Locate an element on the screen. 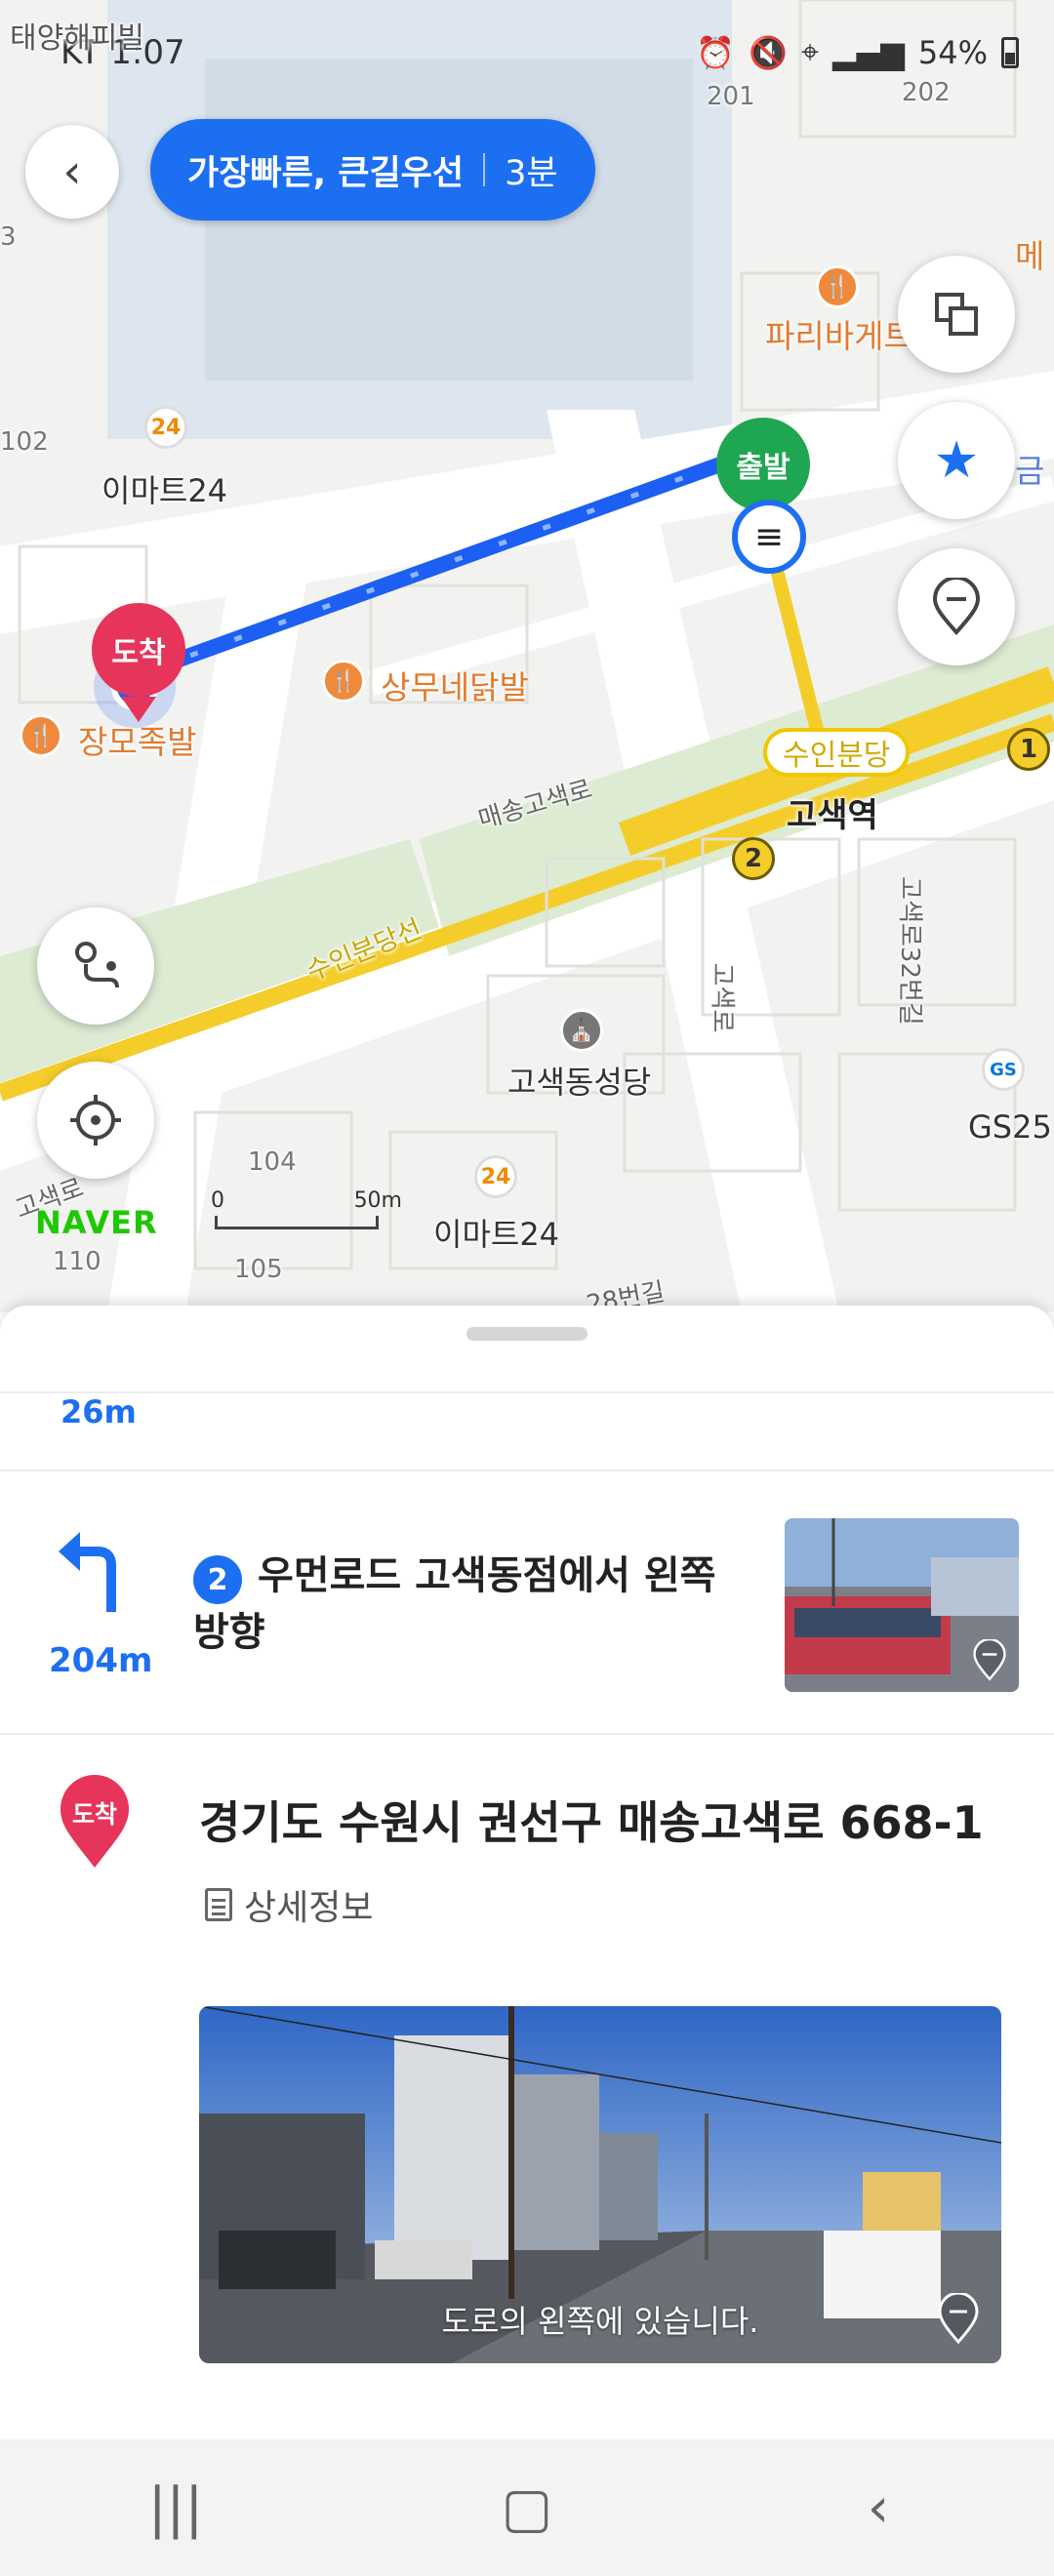  back-nav-icon: ‹ is located at coordinates (878, 2508).